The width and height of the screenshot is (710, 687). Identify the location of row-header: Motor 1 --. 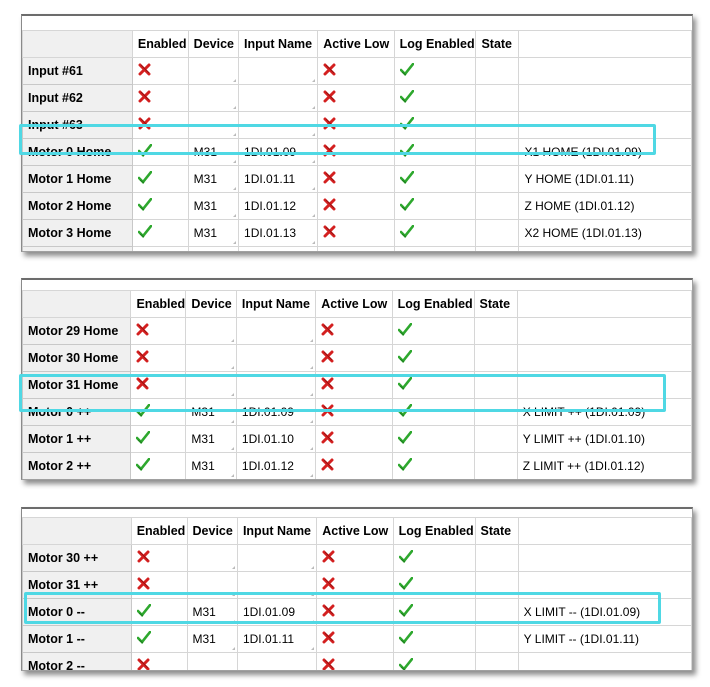
(77, 639).